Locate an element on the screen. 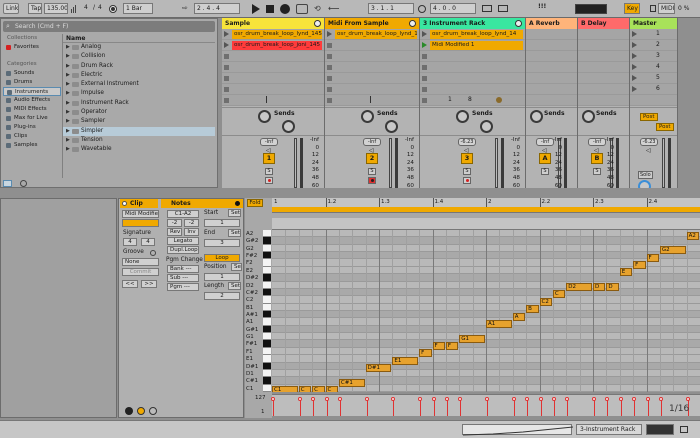  device-overview is located at coordinates (660, 429).